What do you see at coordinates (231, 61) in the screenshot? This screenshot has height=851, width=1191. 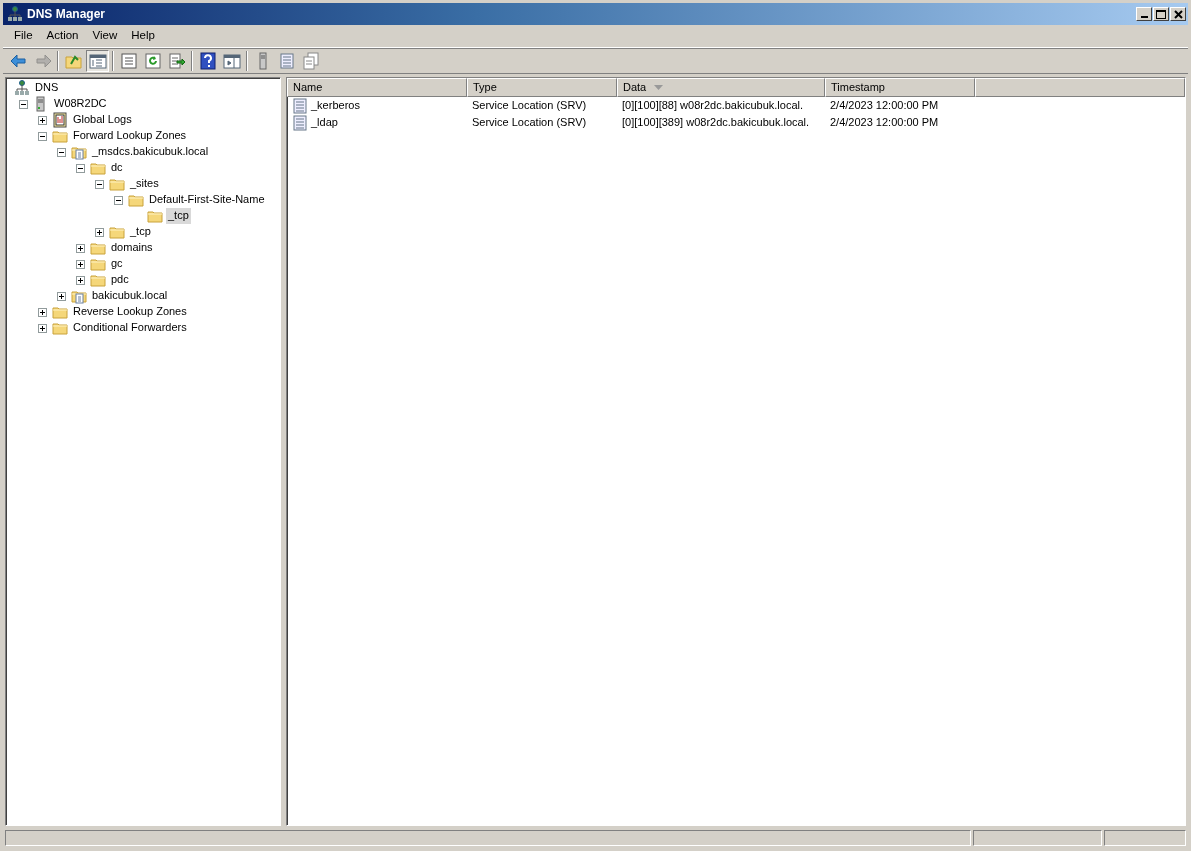 I see `action-pane-icon` at bounding box center [231, 61].